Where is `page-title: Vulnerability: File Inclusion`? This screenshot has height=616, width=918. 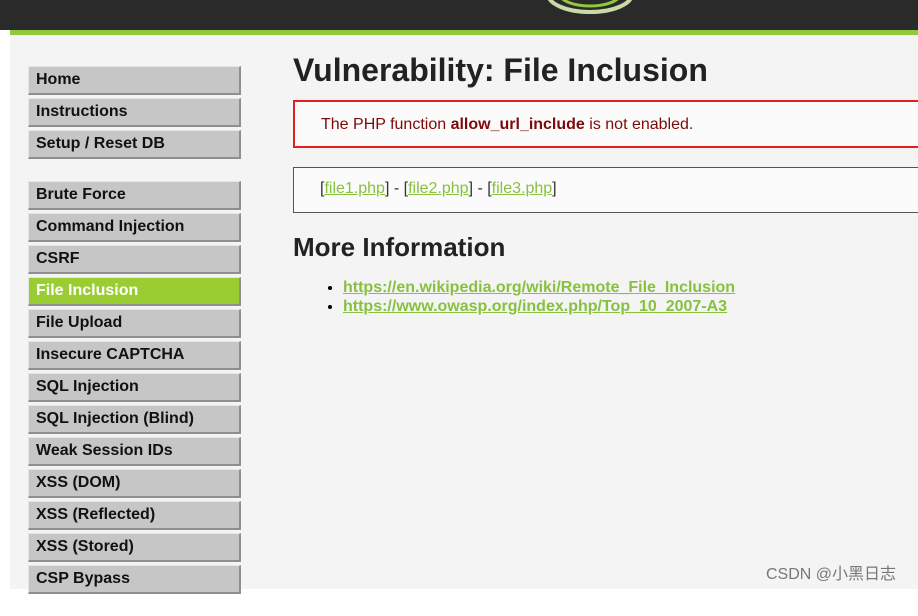
page-title: Vulnerability: File Inclusion is located at coordinates (500, 70).